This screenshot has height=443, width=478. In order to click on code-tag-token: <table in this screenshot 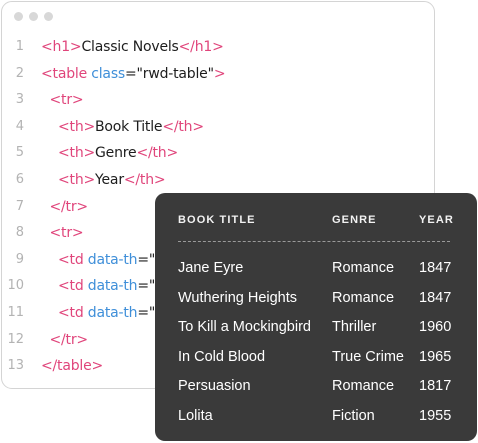, I will do `click(66, 73)`.